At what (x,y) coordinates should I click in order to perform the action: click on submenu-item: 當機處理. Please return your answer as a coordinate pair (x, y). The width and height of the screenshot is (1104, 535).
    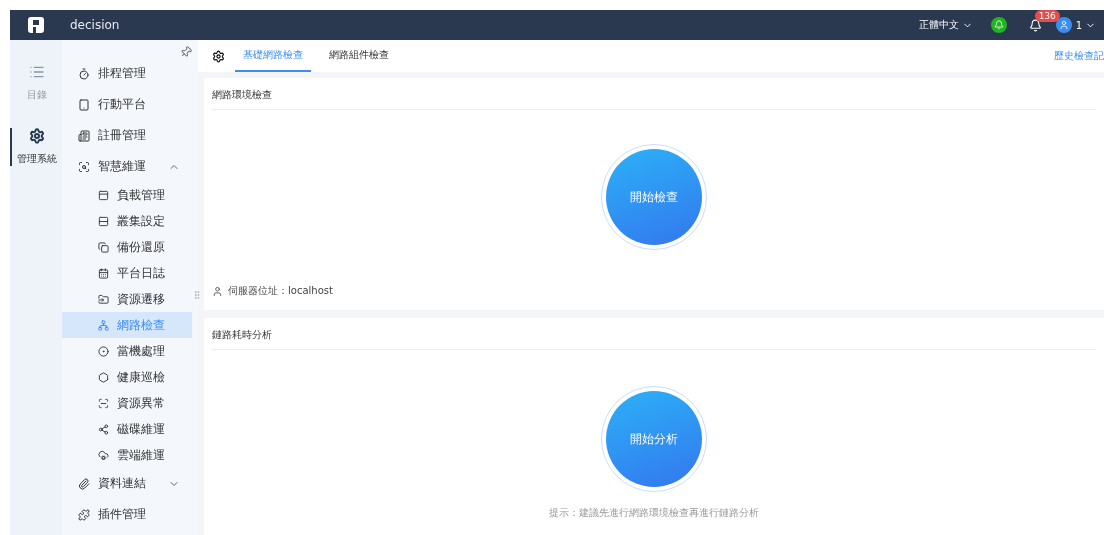
    Looking at the image, I should click on (127, 351).